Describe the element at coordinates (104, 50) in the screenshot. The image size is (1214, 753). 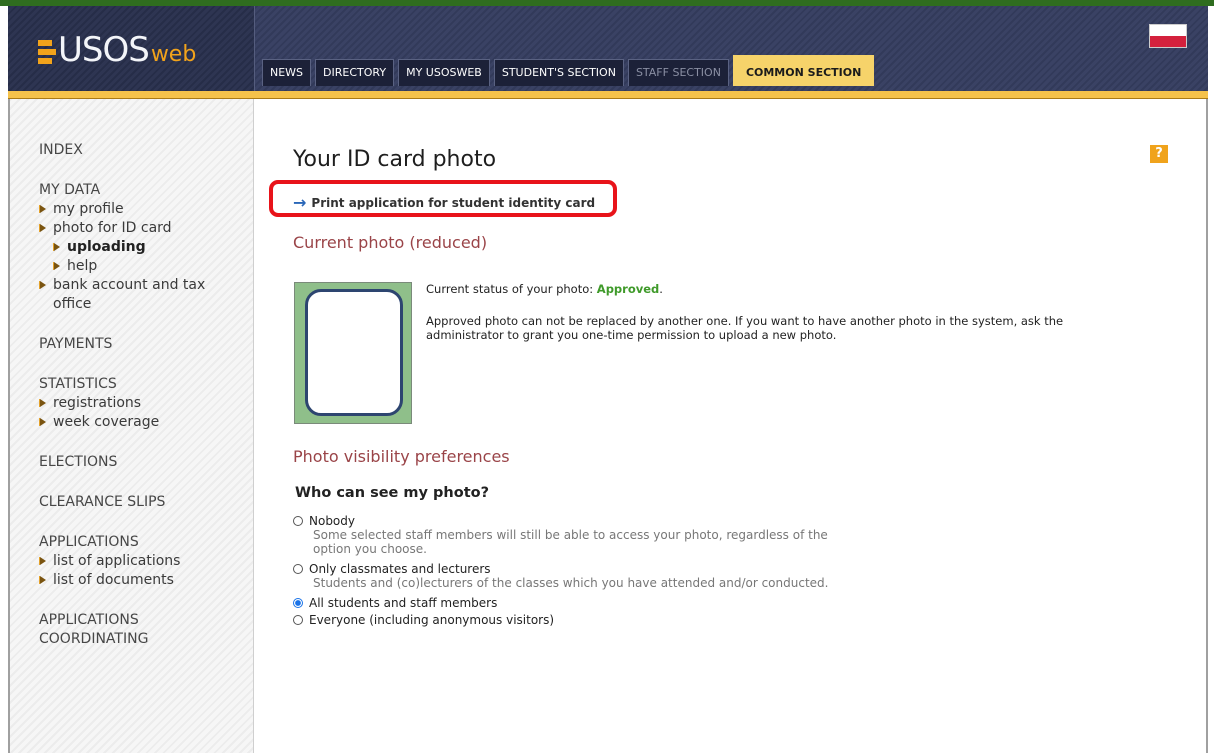
I see `logo-text: USOS` at that location.